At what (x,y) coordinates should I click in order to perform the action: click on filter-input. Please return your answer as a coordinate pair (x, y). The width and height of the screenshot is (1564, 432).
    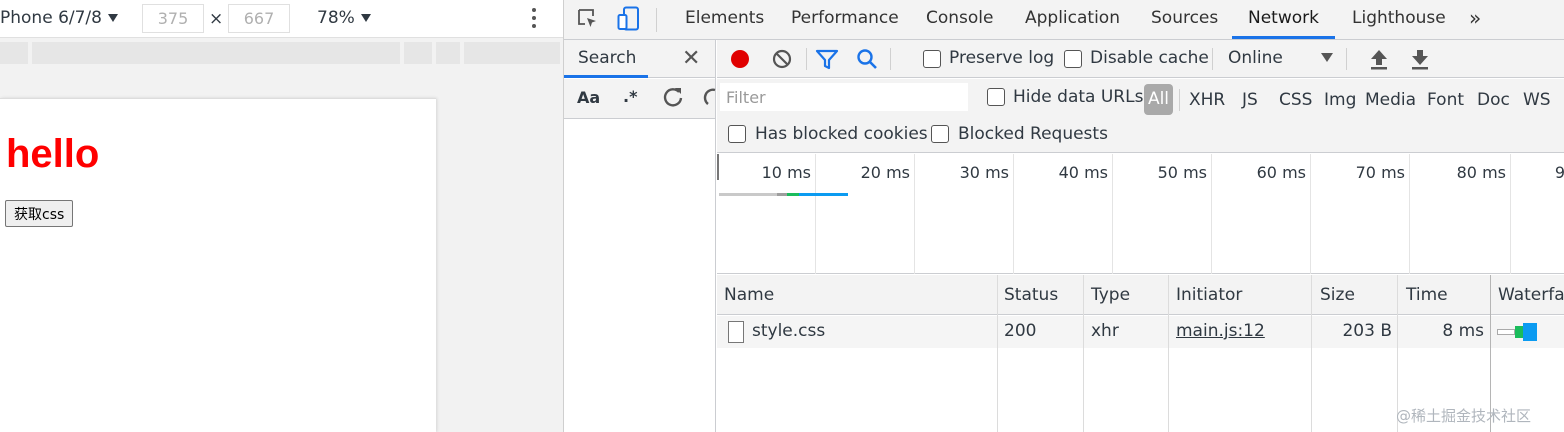
    Looking at the image, I should click on (844, 97).